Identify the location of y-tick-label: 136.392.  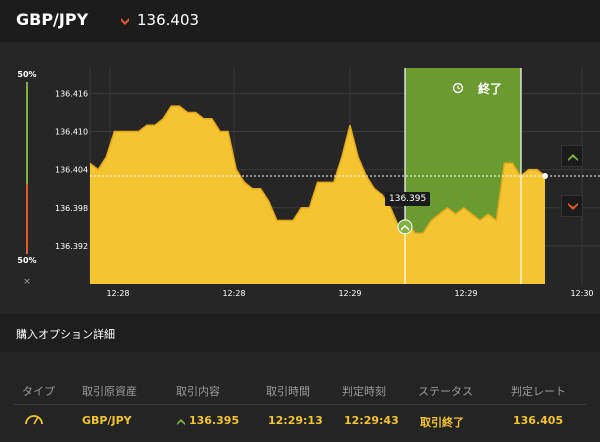
(71, 246).